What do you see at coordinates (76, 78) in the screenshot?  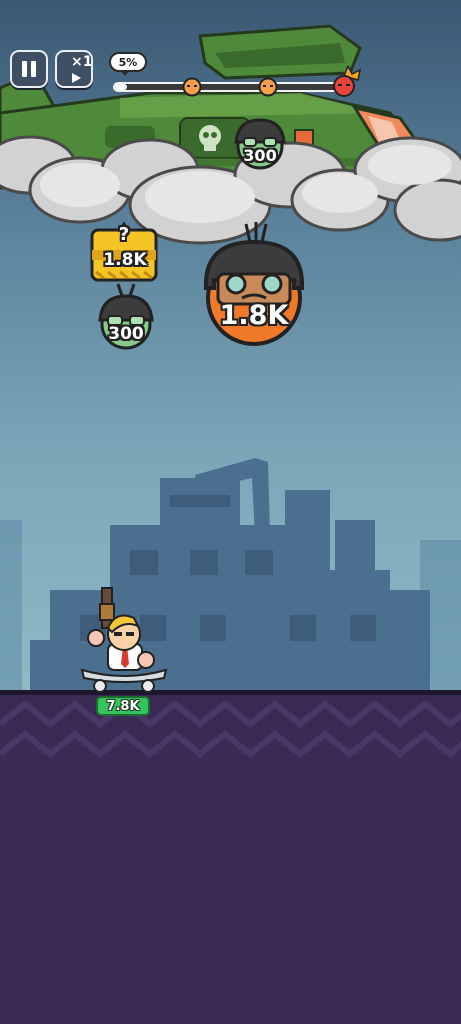 I see `play-icon` at bounding box center [76, 78].